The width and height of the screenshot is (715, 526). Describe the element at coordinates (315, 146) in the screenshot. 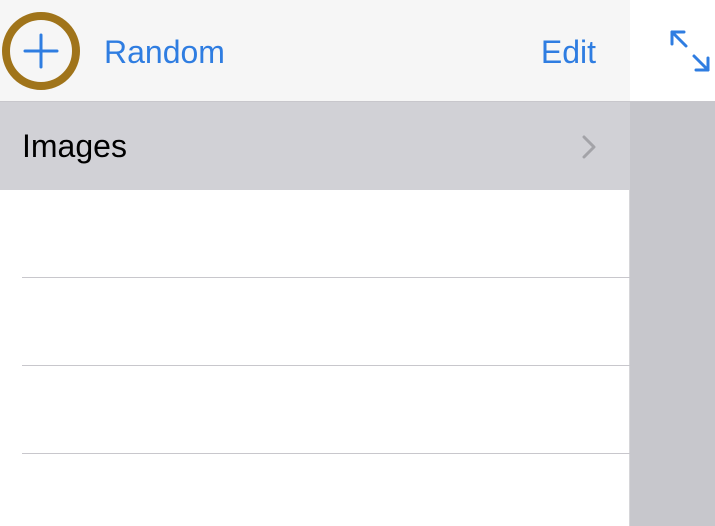

I see `list-item-images: Images` at that location.